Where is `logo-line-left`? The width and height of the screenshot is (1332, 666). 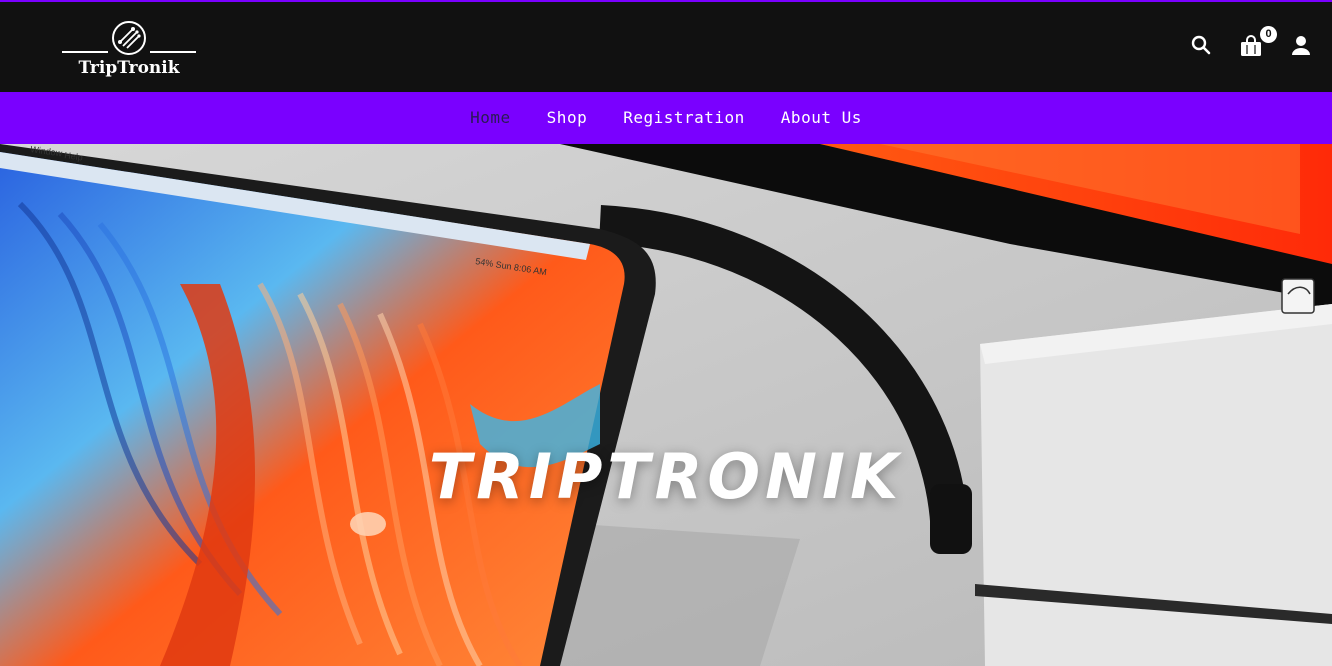 logo-line-left is located at coordinates (85, 52).